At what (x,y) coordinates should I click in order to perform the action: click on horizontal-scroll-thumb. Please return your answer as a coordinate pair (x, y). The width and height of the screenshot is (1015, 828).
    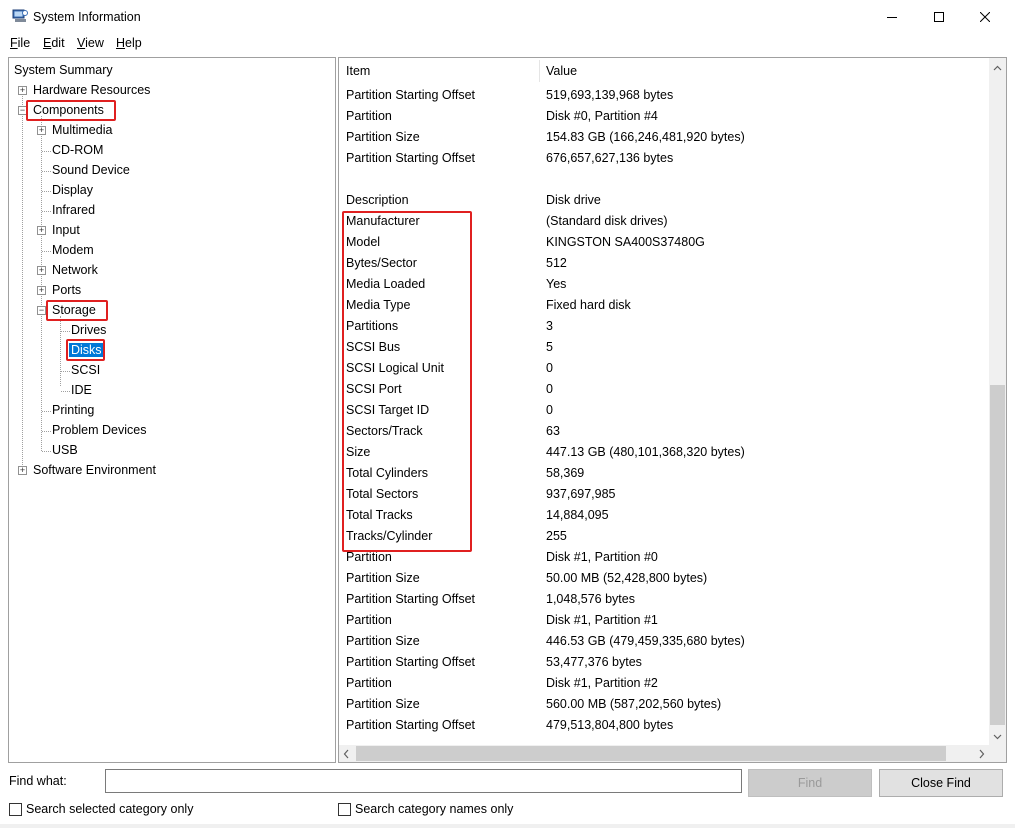
    Looking at the image, I should click on (651, 753).